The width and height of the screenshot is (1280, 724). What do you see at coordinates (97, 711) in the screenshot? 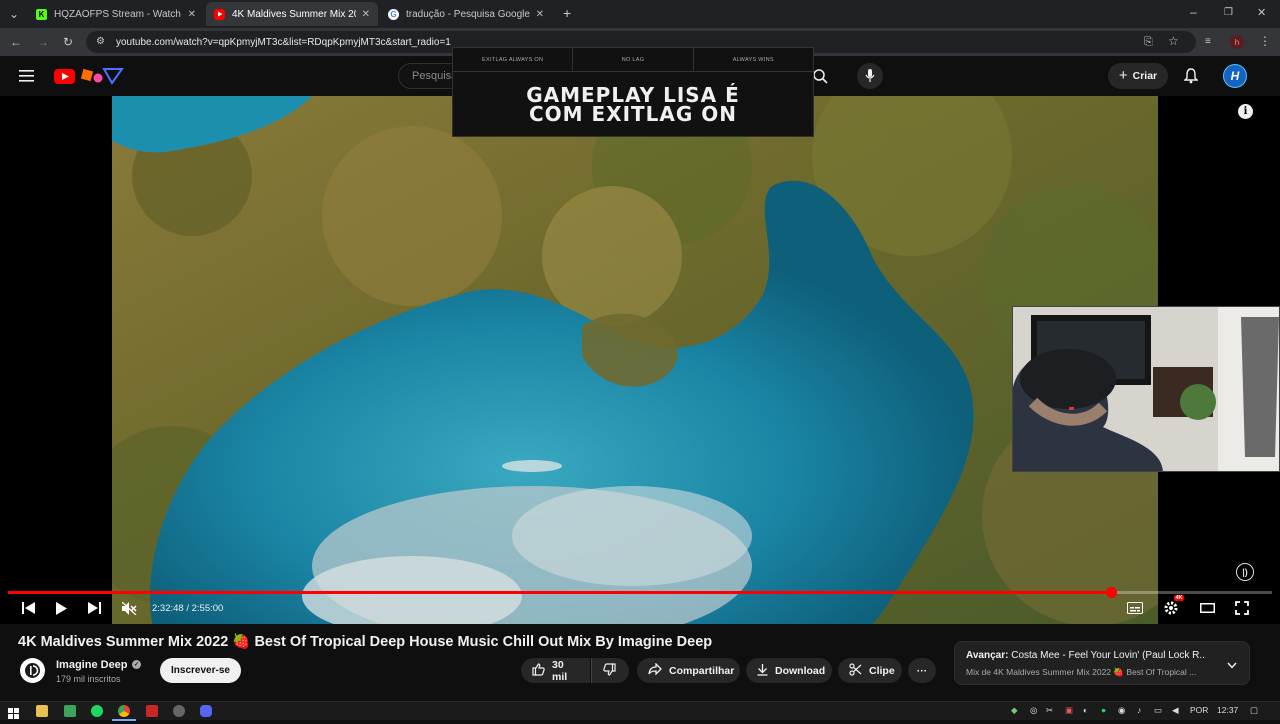
I see `spotify-icon` at bounding box center [97, 711].